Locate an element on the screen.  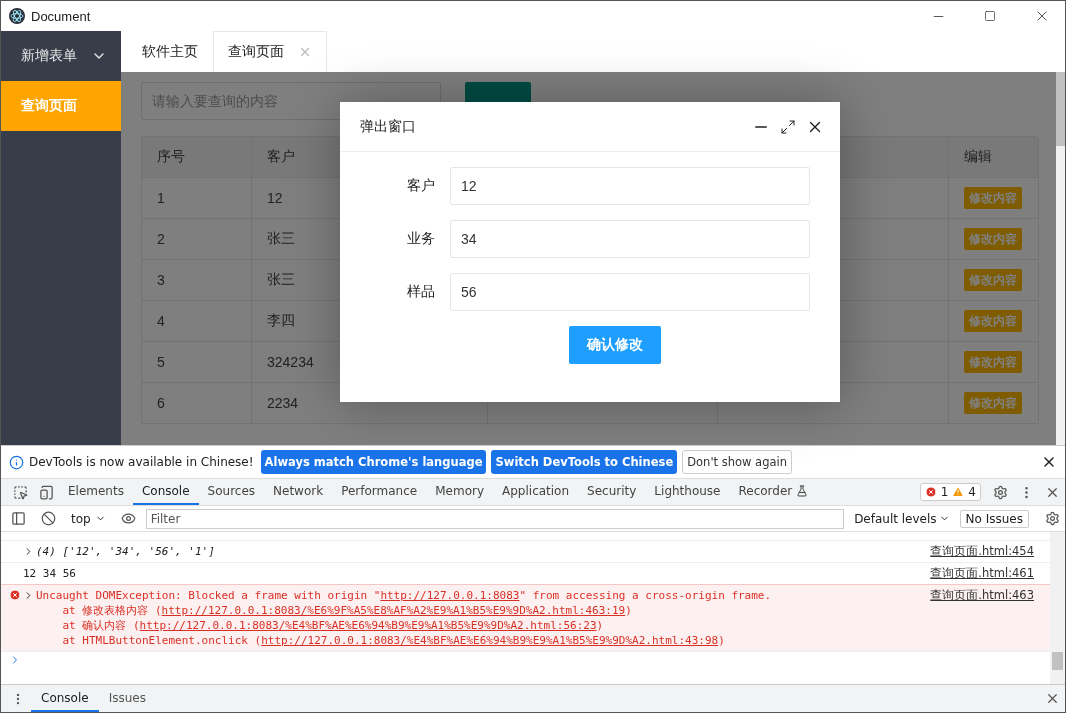
error-message: Uncaught DOMException: Blocked a frame with origin "http://127.0.0.1:8083" from accessing a cross-origin frame. is located at coordinates (404, 595).